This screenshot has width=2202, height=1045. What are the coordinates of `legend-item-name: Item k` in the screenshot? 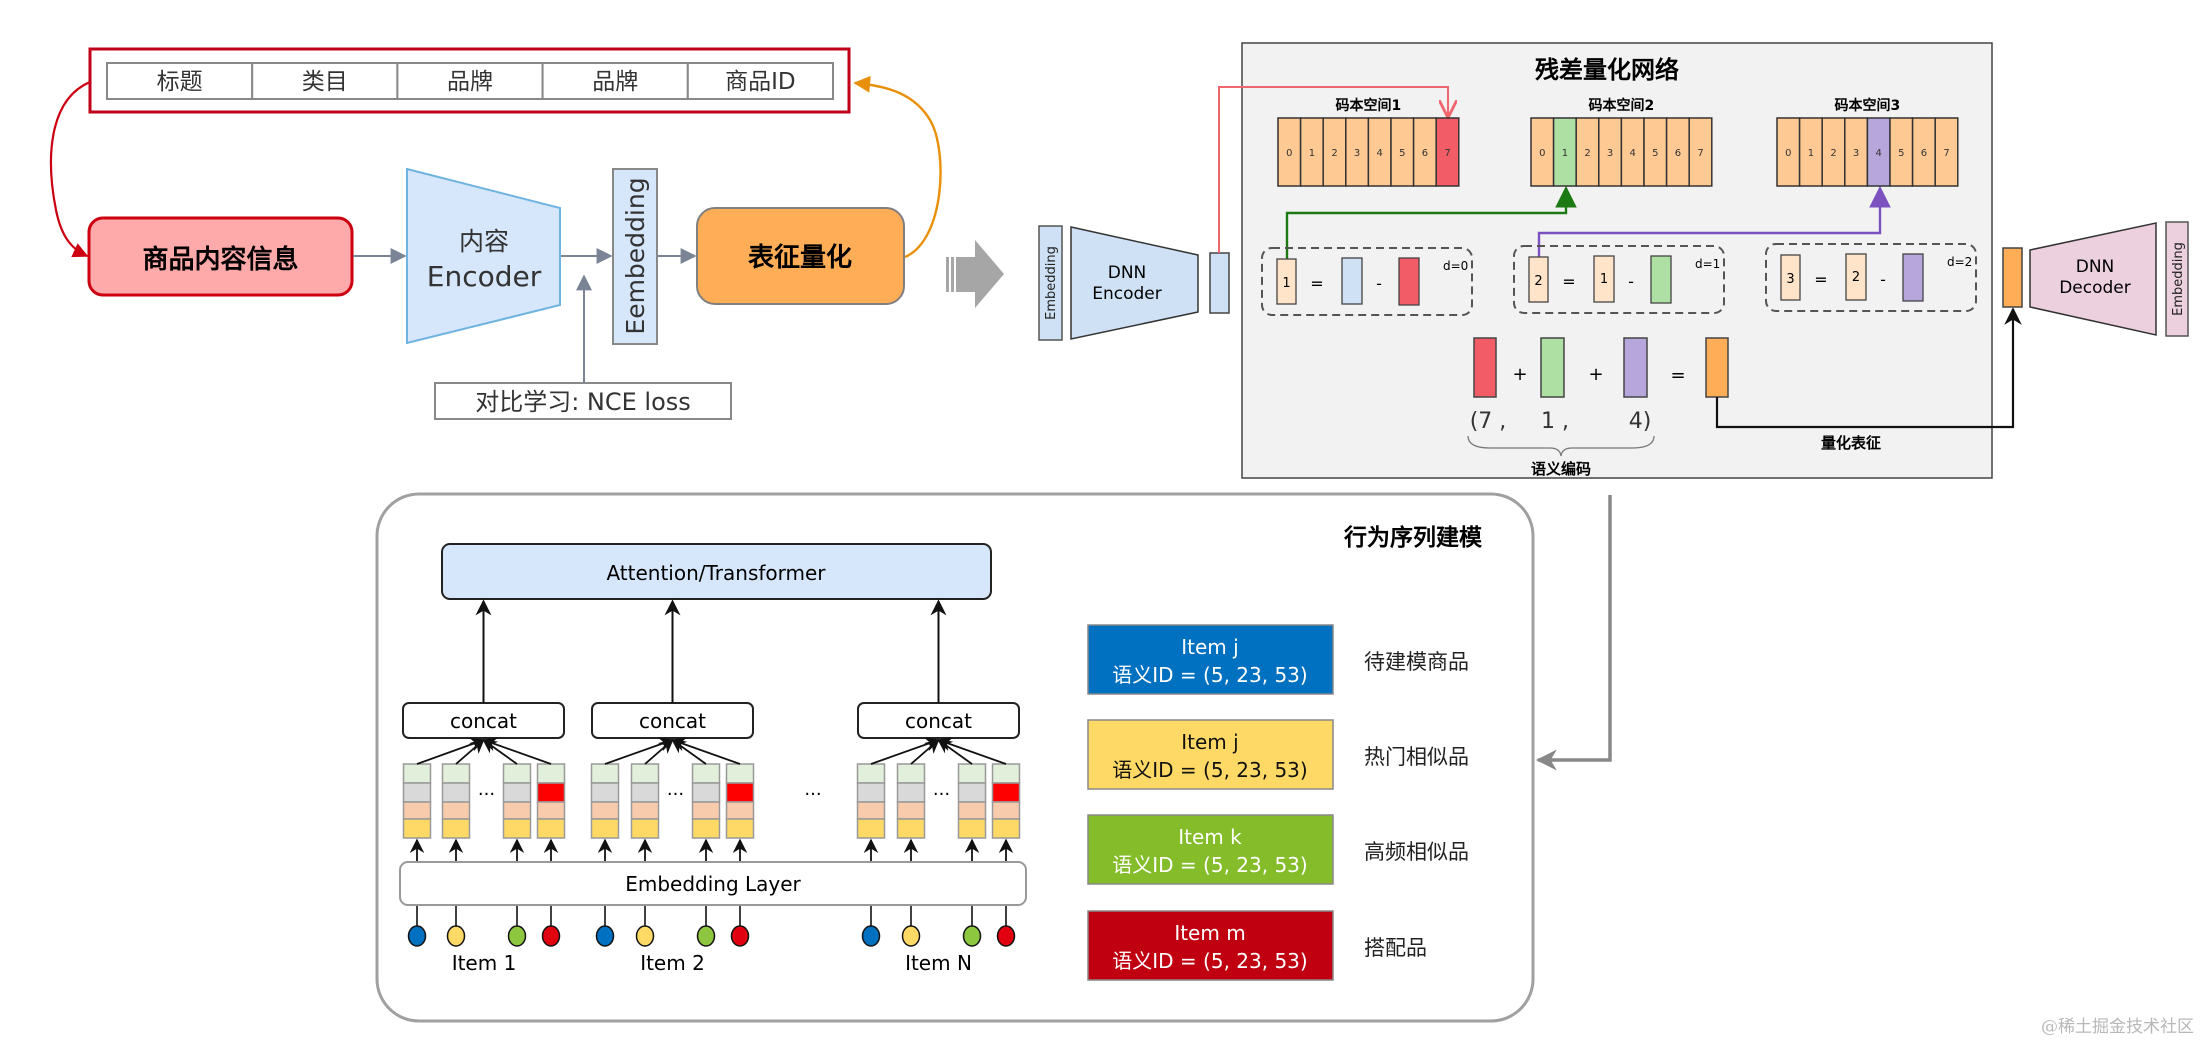 It's located at (1210, 837).